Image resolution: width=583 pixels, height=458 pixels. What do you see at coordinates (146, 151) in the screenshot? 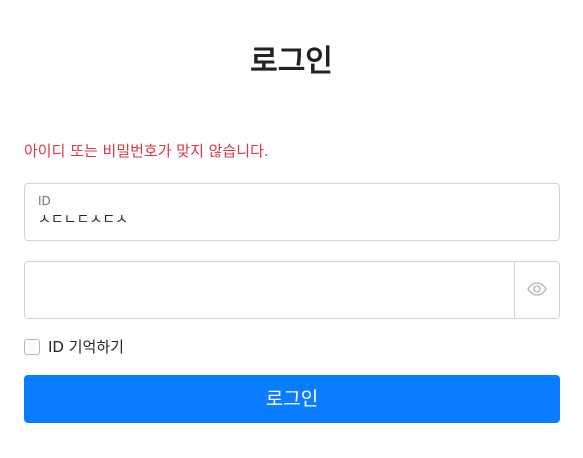
I see `error-message: 아이디 또는 비밀번호가 맞지 않습니다.` at bounding box center [146, 151].